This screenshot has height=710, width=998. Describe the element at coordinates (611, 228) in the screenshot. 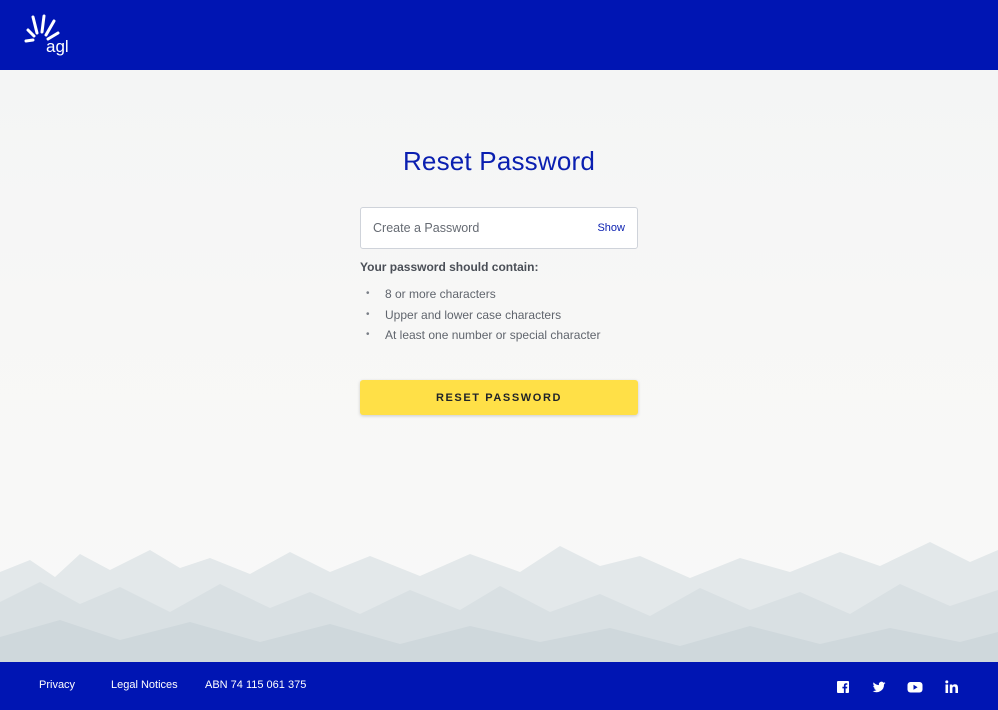

I see `show-password-button: Show` at that location.